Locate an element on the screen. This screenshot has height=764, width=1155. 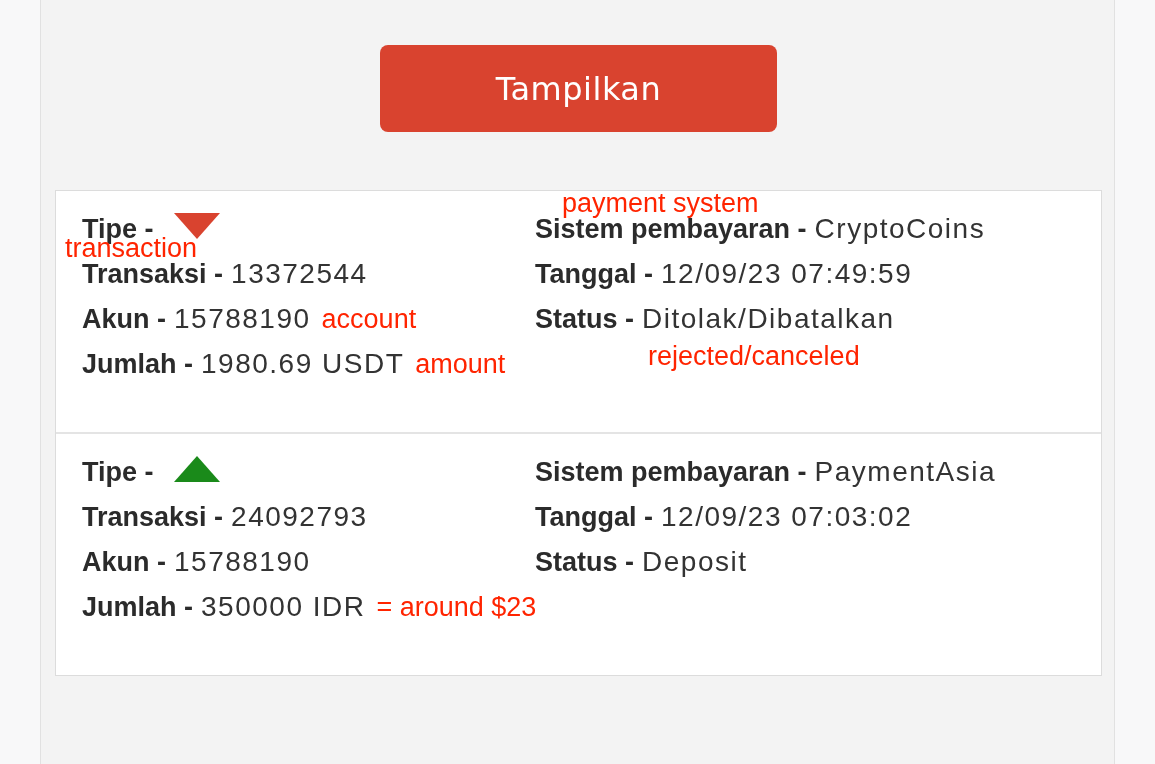
field-value: Ditolak/Dibatalkan is located at coordinates (768, 319).